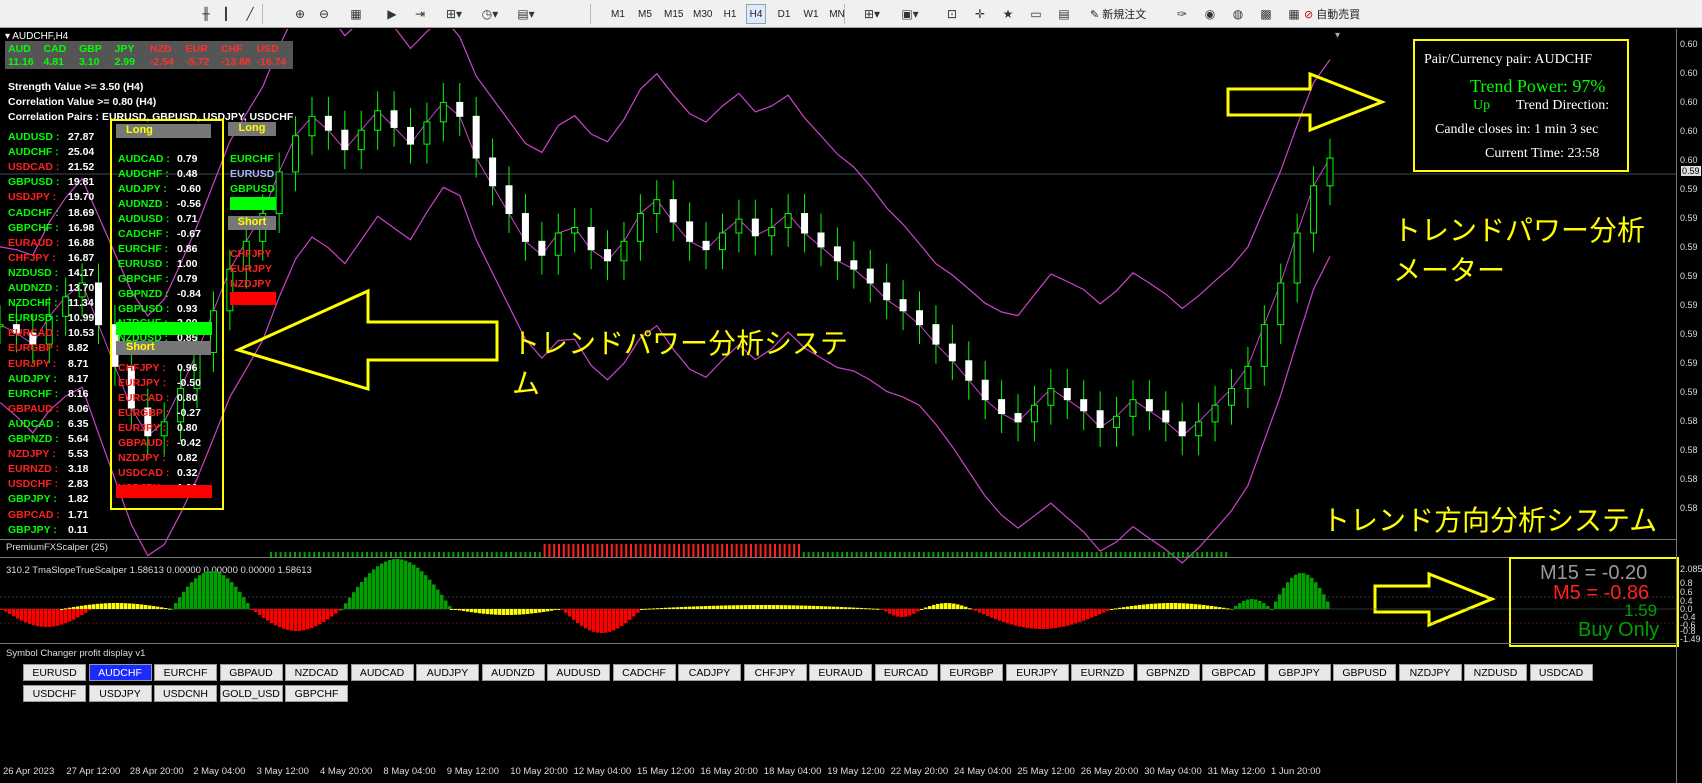  I want to click on symbol-button-gbpaud: GBPAUD, so click(251, 672).